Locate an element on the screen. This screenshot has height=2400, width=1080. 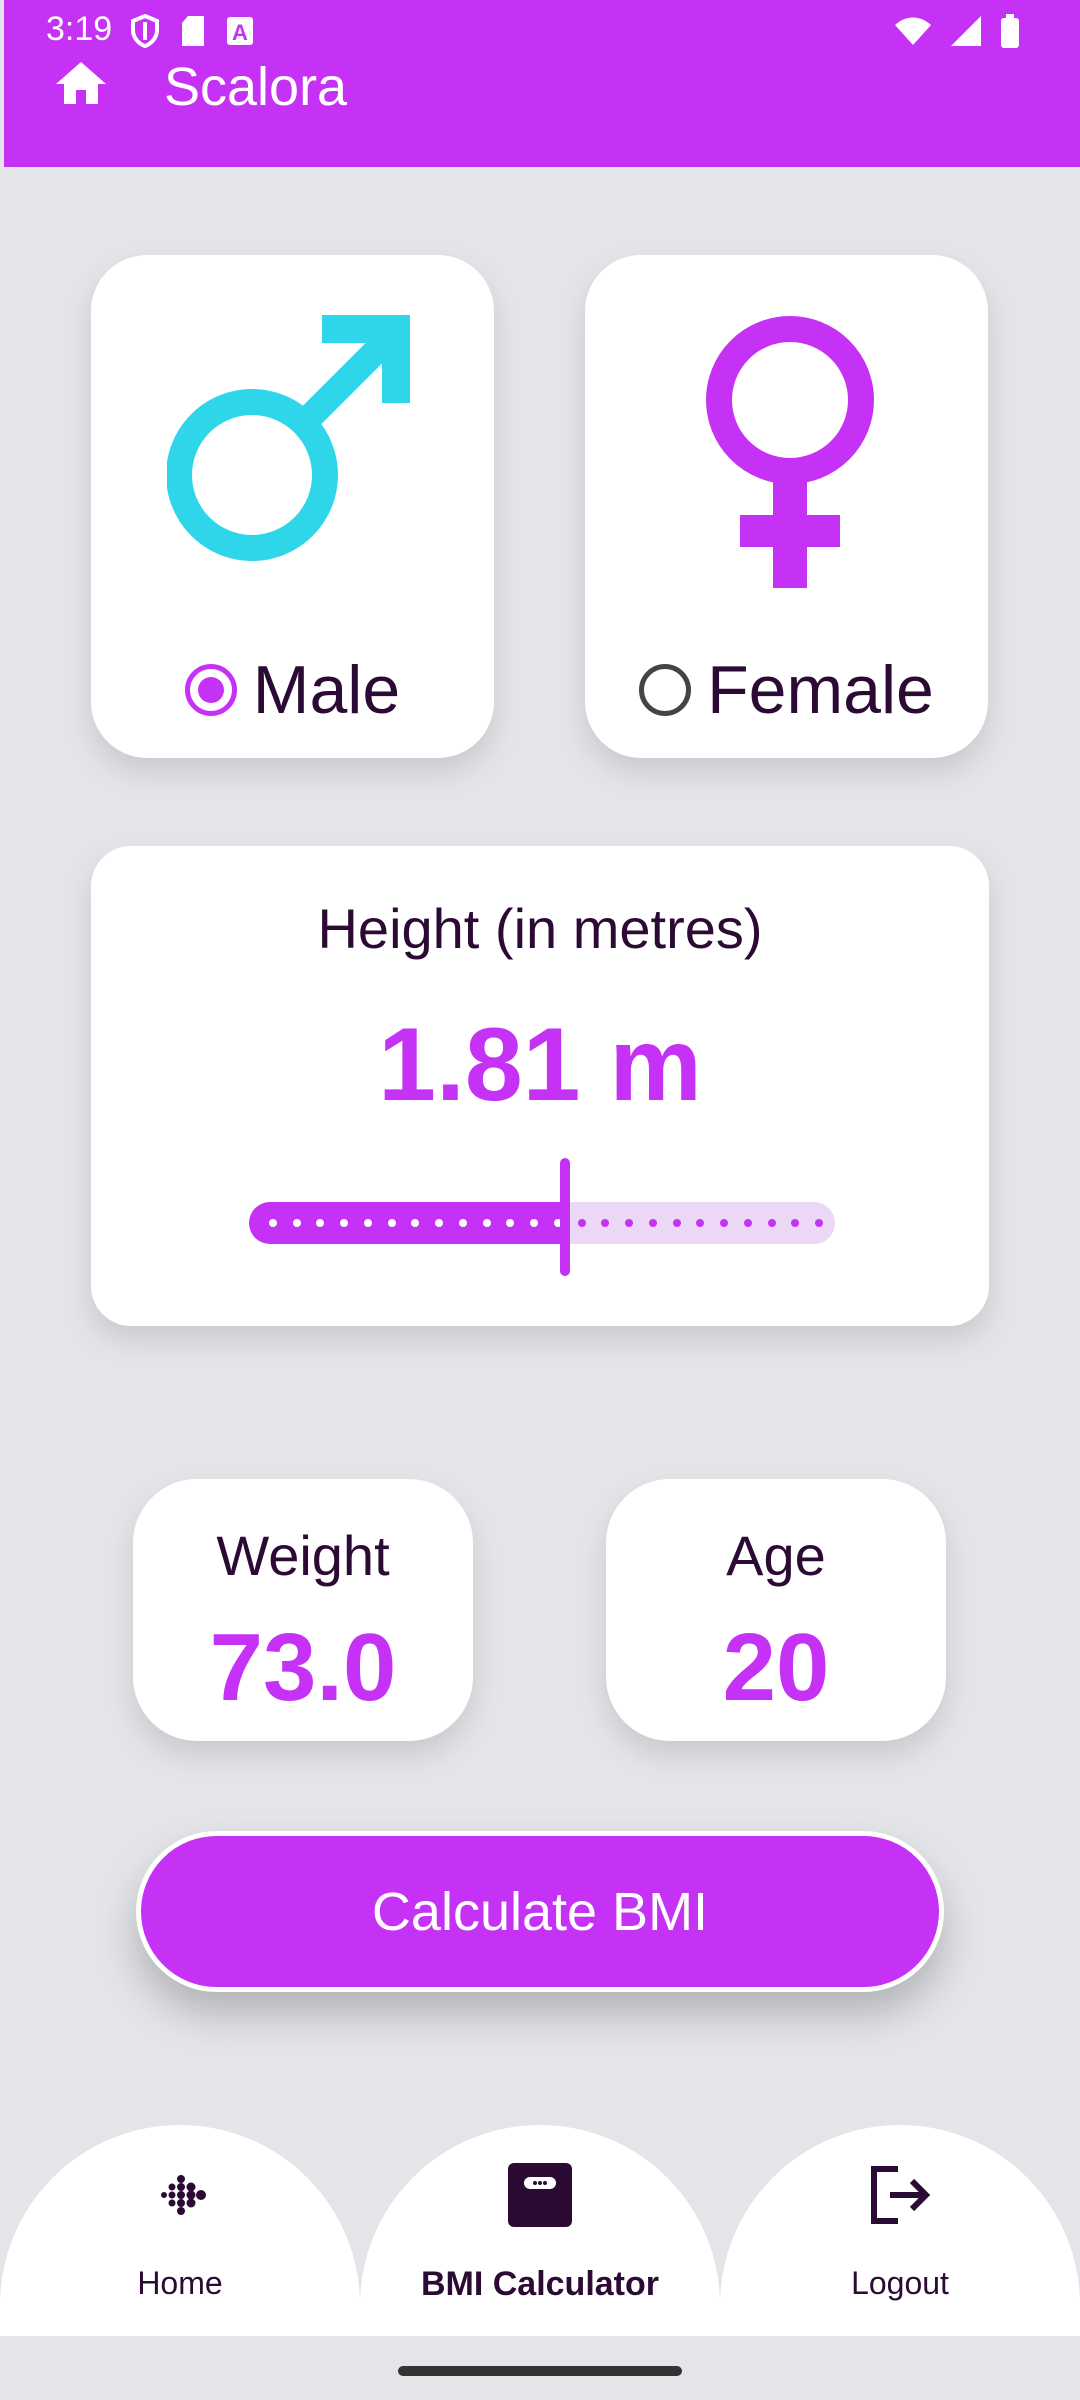
nav-item-bmi-calculator: BMI Calculator is located at coordinates (540, 2230).